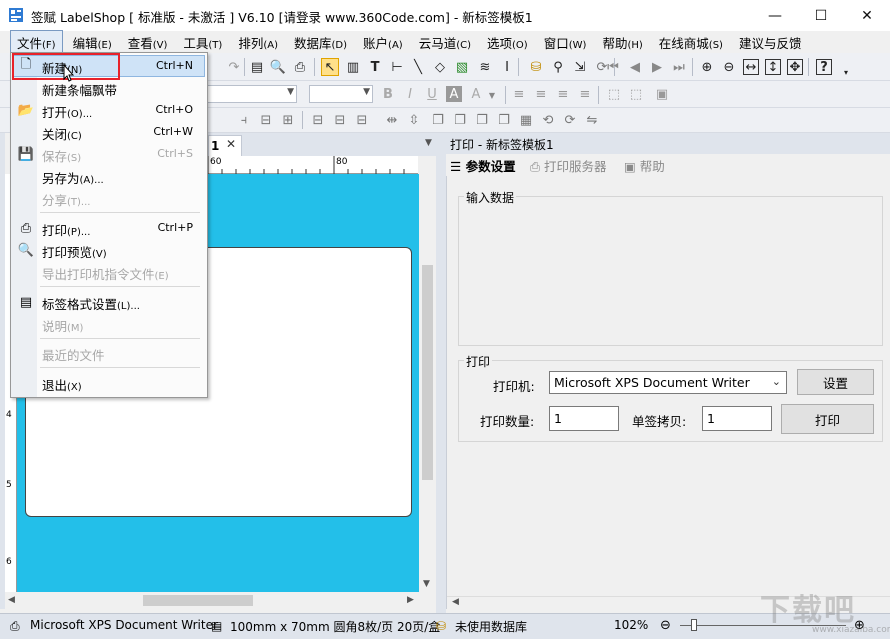  I want to click on scroll-left-icon: ◀, so click(11, 600).